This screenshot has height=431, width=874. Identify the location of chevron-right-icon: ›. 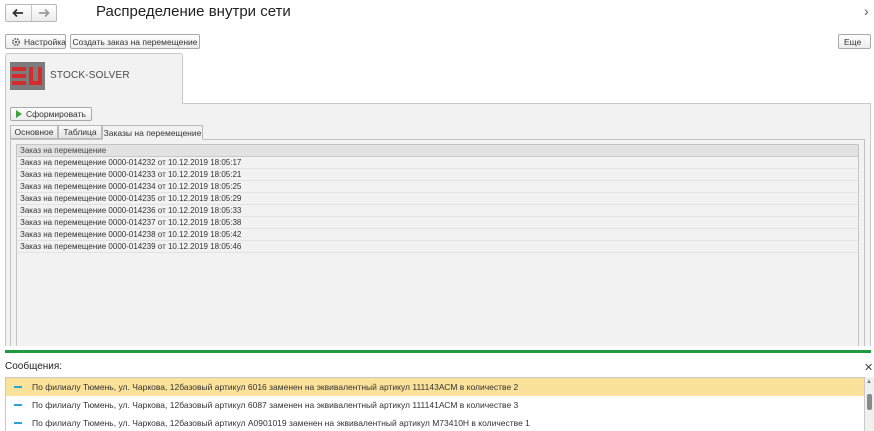
(866, 11).